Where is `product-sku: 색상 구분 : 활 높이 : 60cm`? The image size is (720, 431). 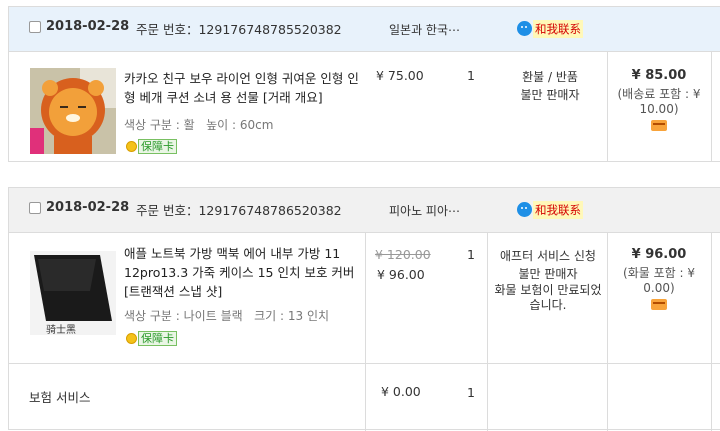
product-sku: 색상 구분 : 활 높이 : 60cm is located at coordinates (199, 125).